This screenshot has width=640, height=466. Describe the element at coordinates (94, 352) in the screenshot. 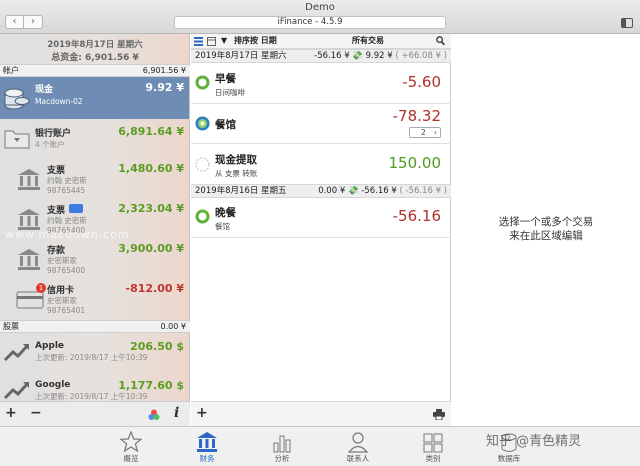

I see `stock-apple: Apple 上次更新: 2019/8/17 上午10:39 206.50 $` at that location.